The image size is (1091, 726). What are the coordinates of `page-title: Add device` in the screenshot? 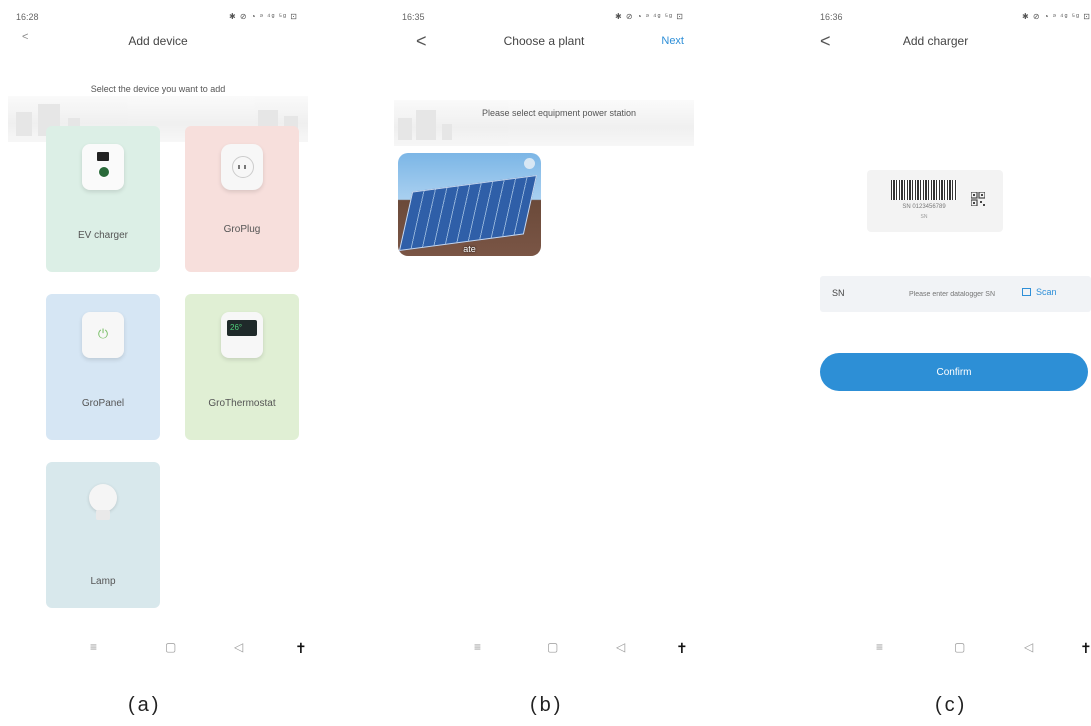 It's located at (158, 41).